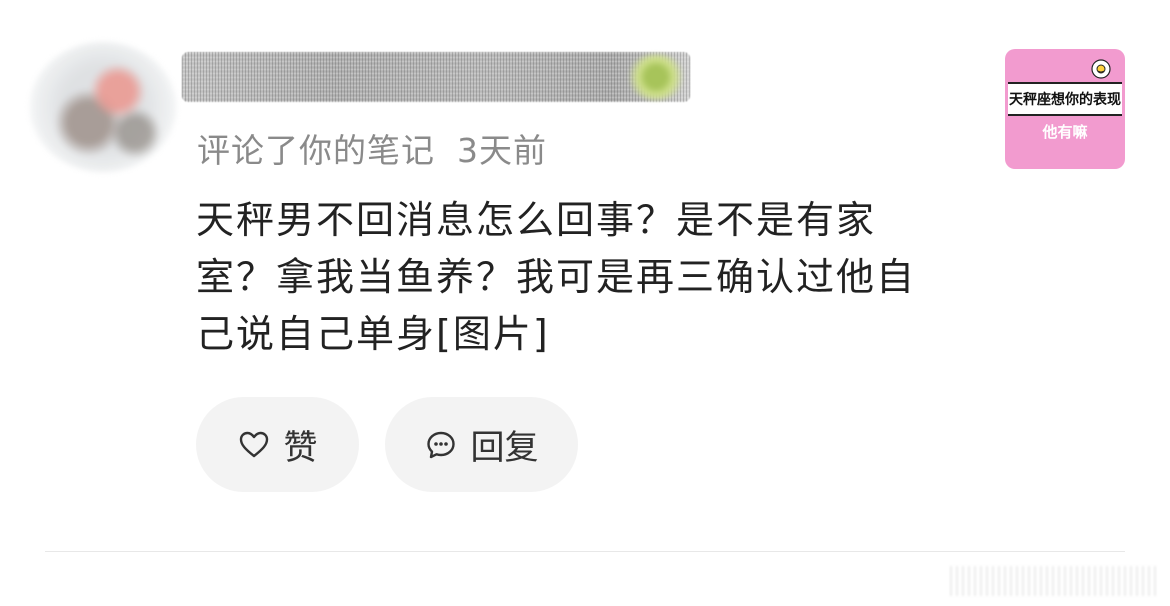 This screenshot has height=606, width=1170. Describe the element at coordinates (1101, 69) in the screenshot. I see `flower-icon` at that location.